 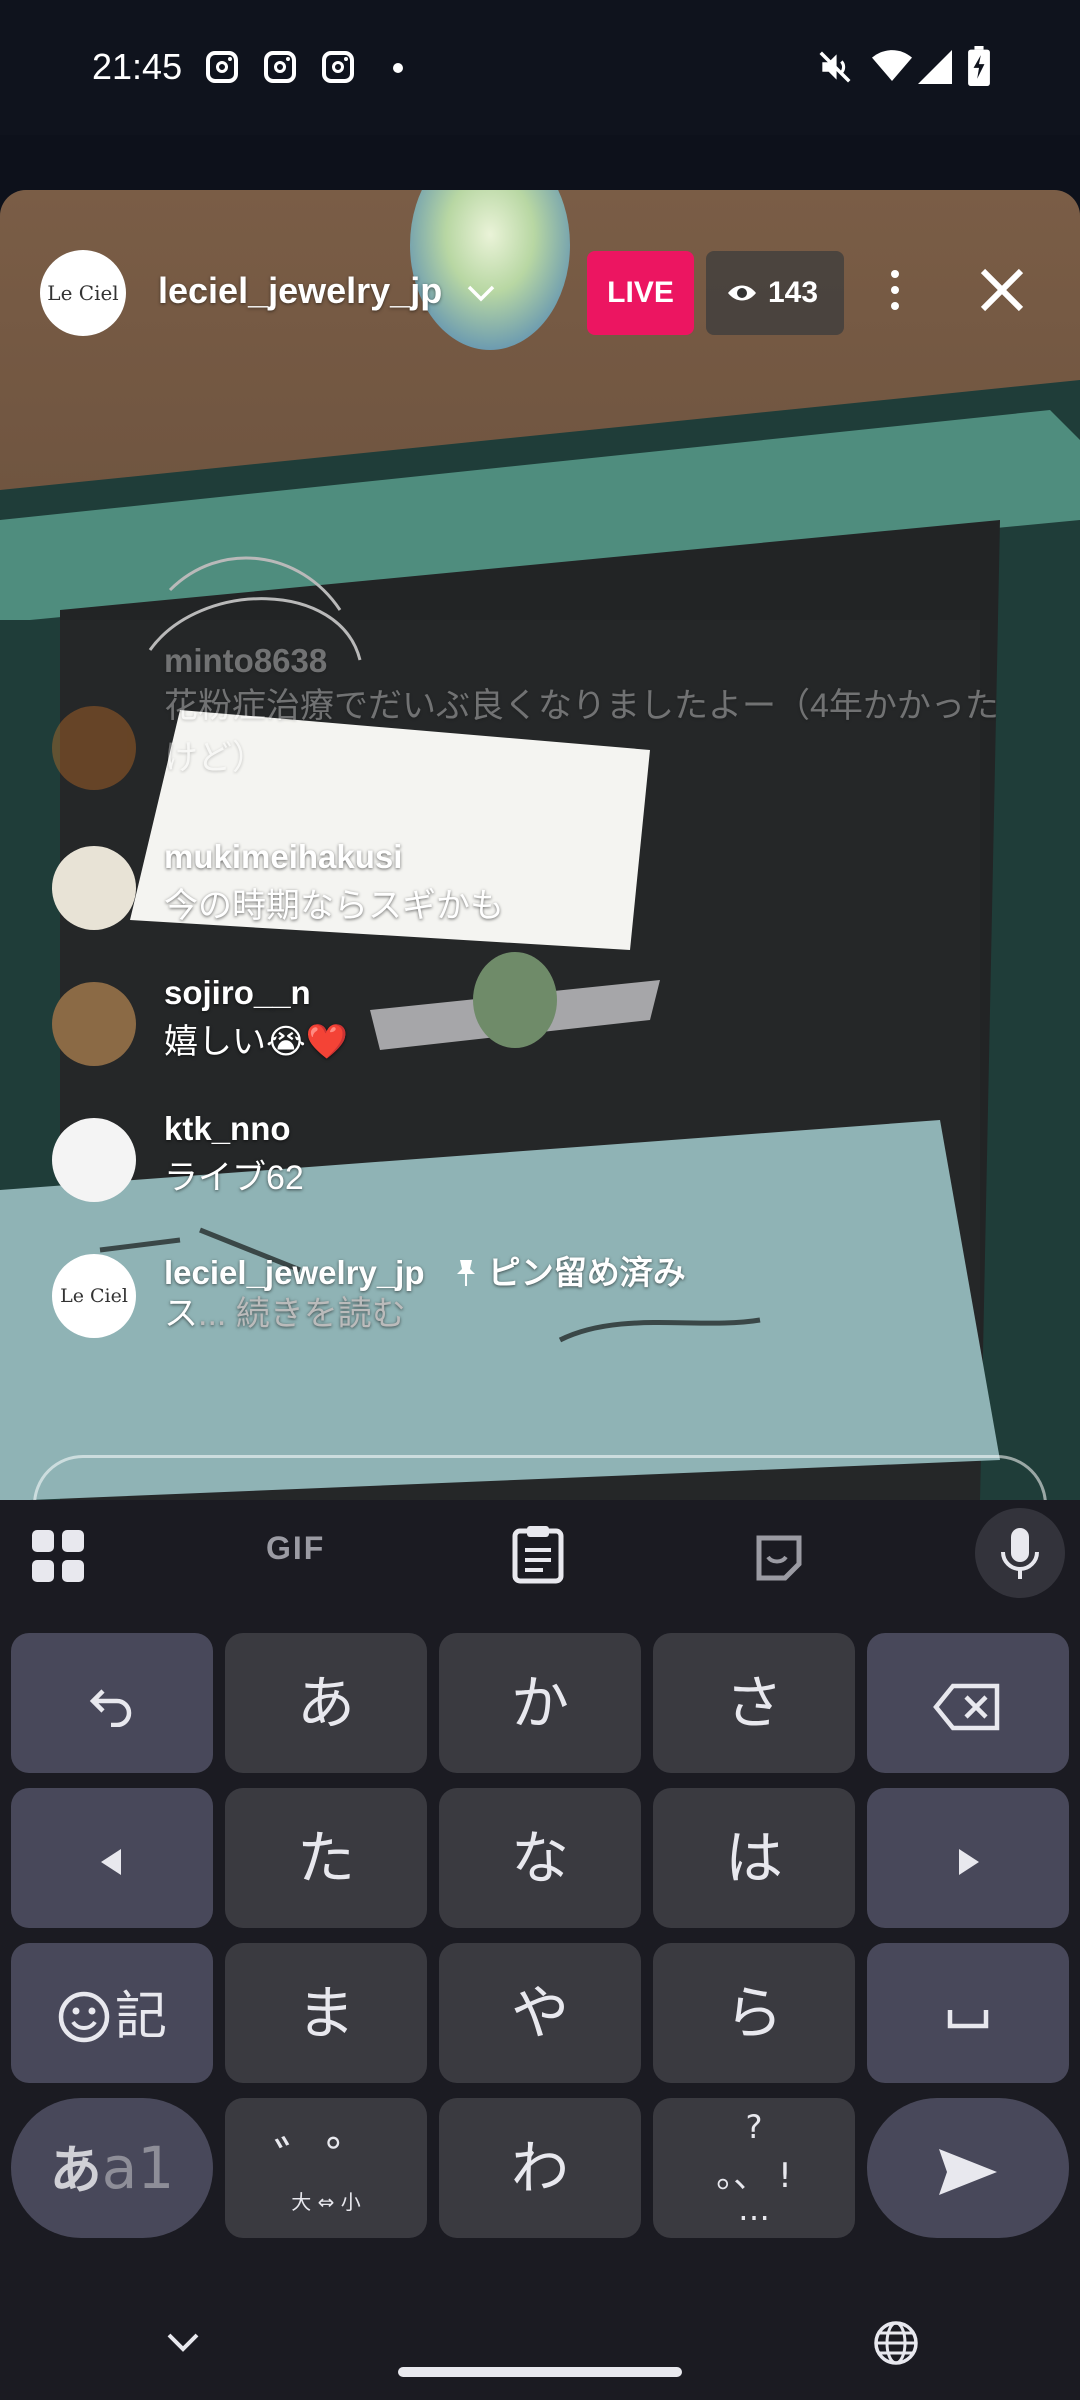 What do you see at coordinates (325, 2163) in the screenshot?
I see `dakuten-label: ゛゜` at bounding box center [325, 2163].